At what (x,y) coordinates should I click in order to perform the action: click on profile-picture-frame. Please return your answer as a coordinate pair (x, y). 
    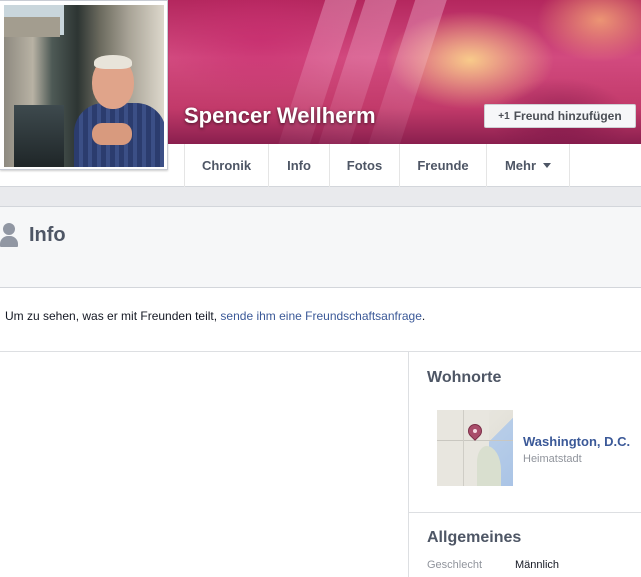
    Looking at the image, I should click on (84, 85).